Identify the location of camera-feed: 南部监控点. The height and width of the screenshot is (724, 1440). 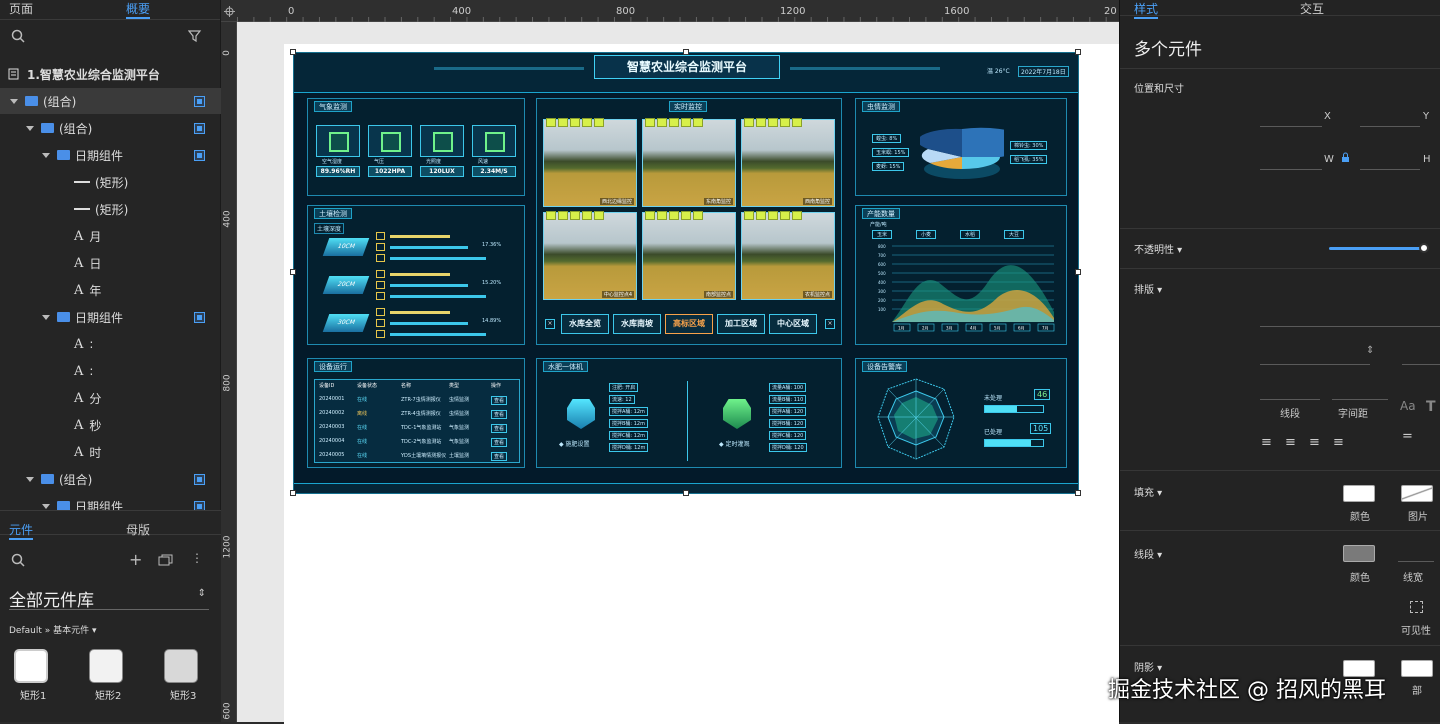
(689, 255).